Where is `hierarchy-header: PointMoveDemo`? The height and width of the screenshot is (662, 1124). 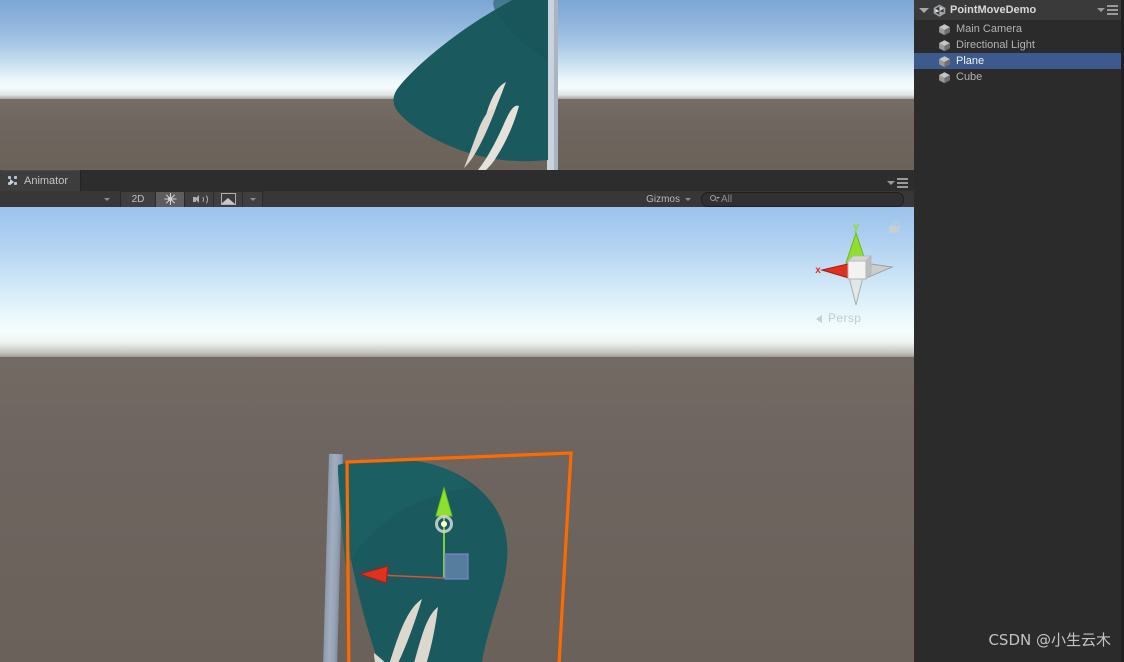 hierarchy-header: PointMoveDemo is located at coordinates (1019, 10).